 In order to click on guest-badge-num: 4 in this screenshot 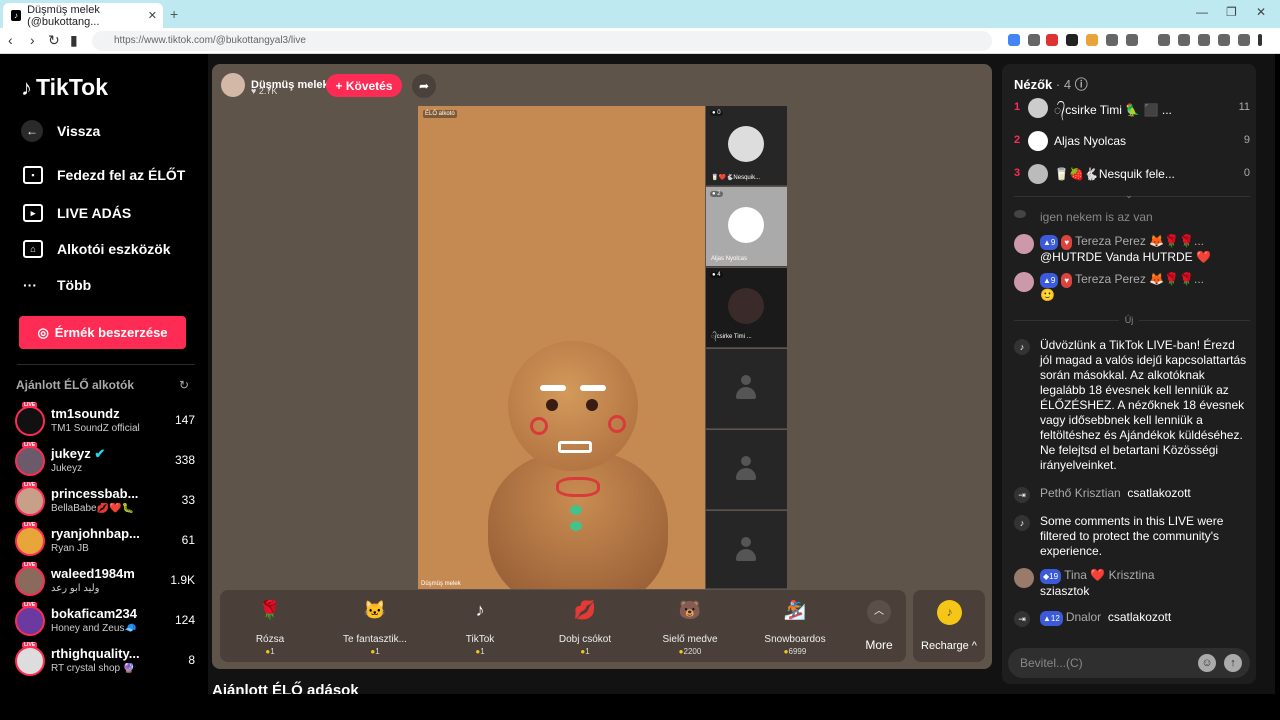, I will do `click(719, 275)`.